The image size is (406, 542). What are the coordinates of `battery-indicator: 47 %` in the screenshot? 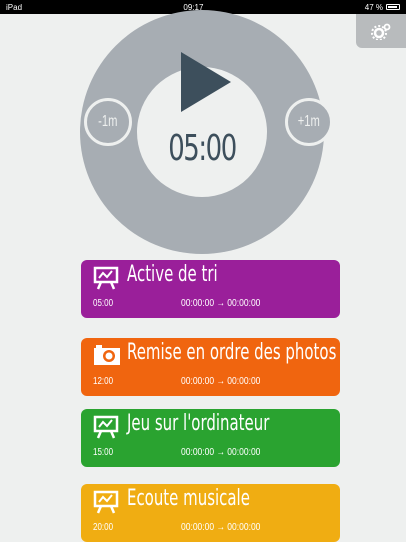 It's located at (382, 7).